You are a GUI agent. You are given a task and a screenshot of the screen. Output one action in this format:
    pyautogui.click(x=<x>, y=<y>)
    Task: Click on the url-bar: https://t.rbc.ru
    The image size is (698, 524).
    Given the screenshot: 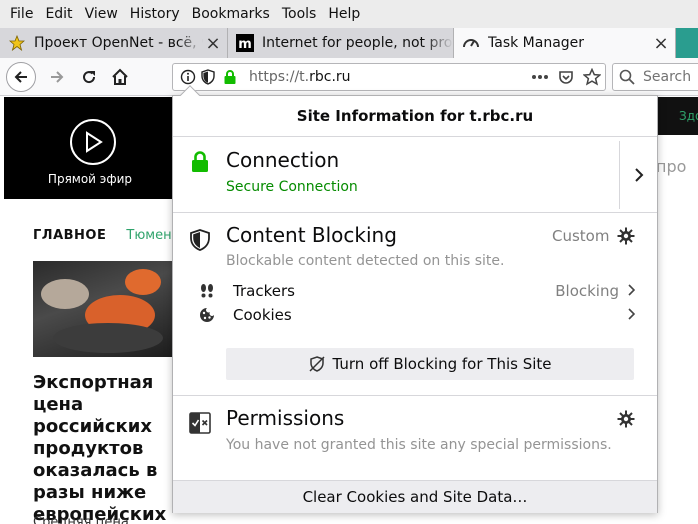 What is the action you would take?
    pyautogui.click(x=389, y=77)
    